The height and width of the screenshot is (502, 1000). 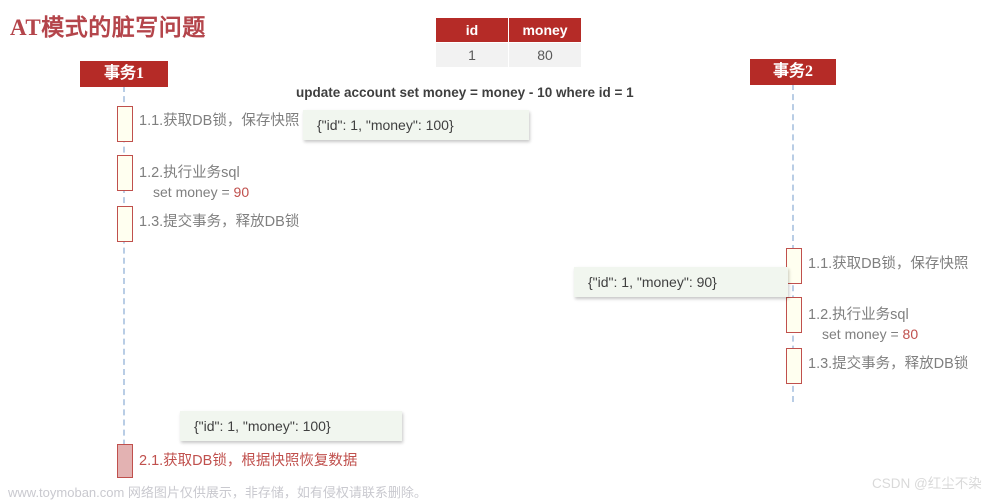 I want to click on table-cell-id: 1, so click(x=472, y=55).